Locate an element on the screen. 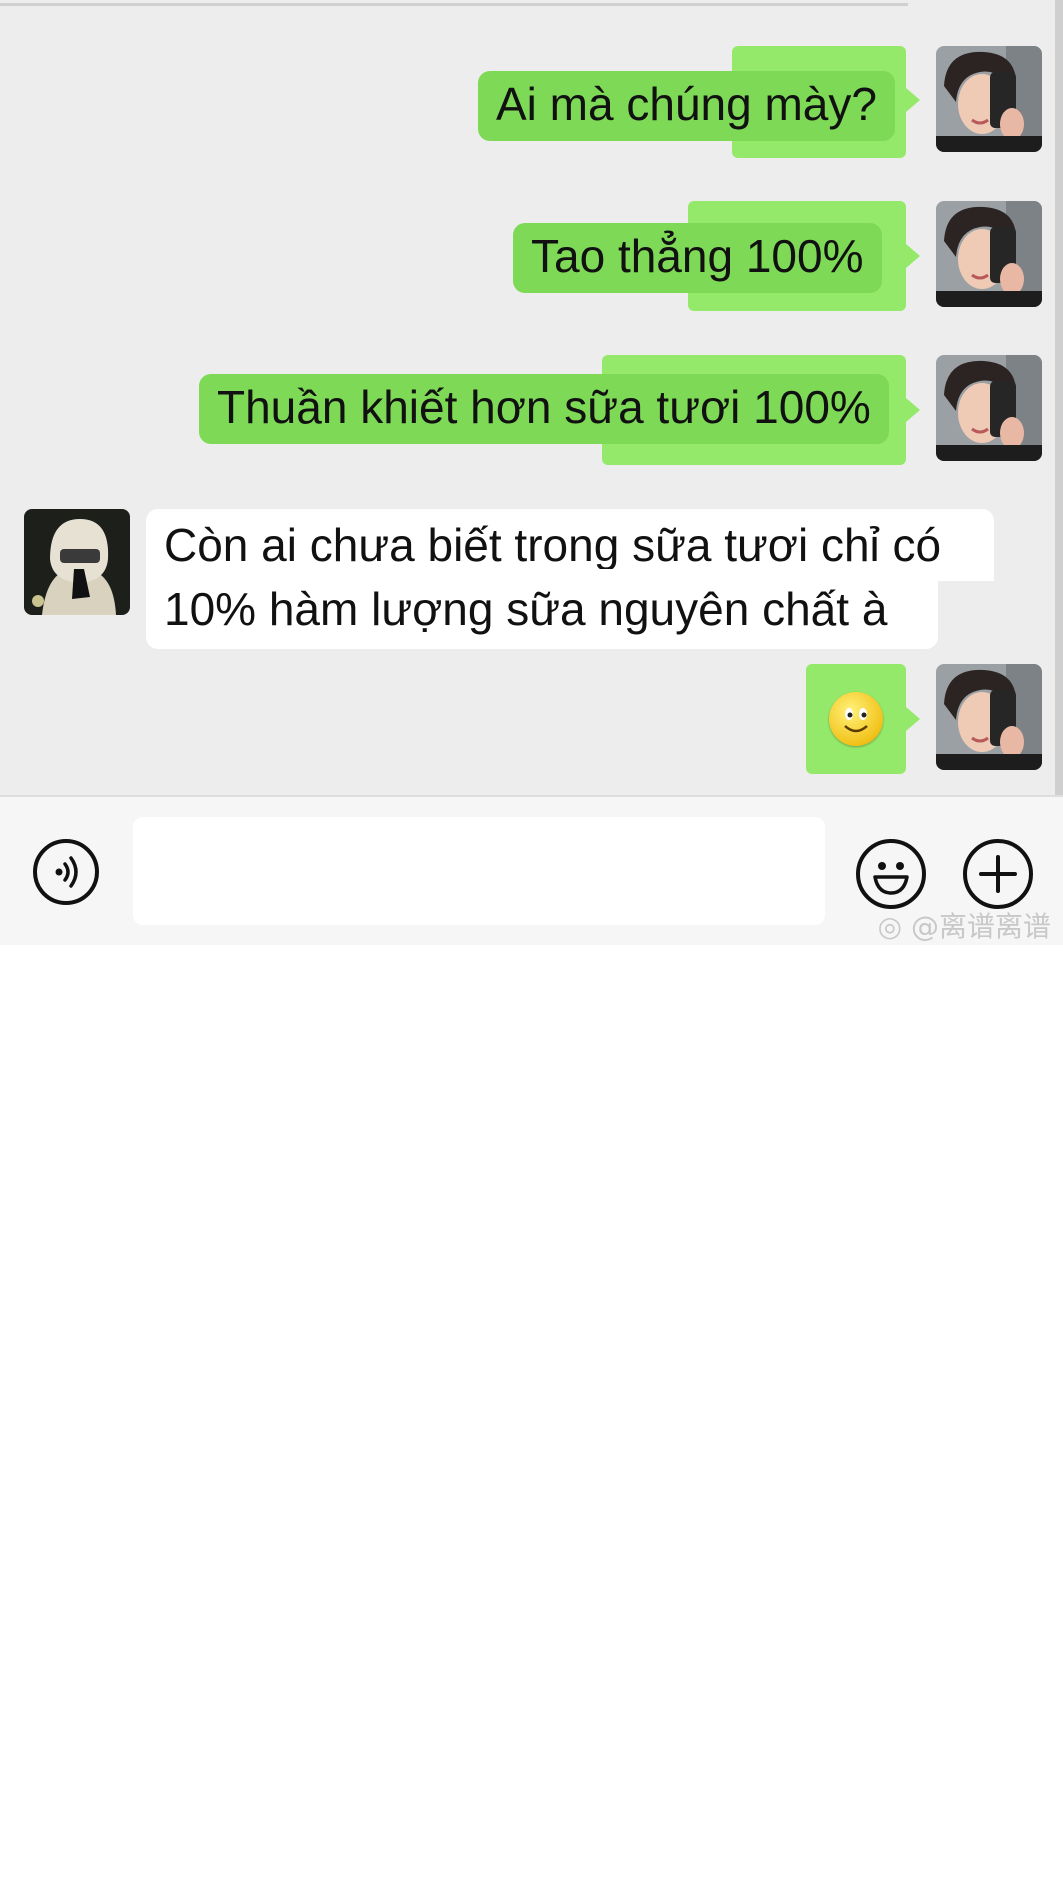 The image size is (1063, 1891). message-row-outgoing: Ai mà chúng mày? is located at coordinates (531, 102).